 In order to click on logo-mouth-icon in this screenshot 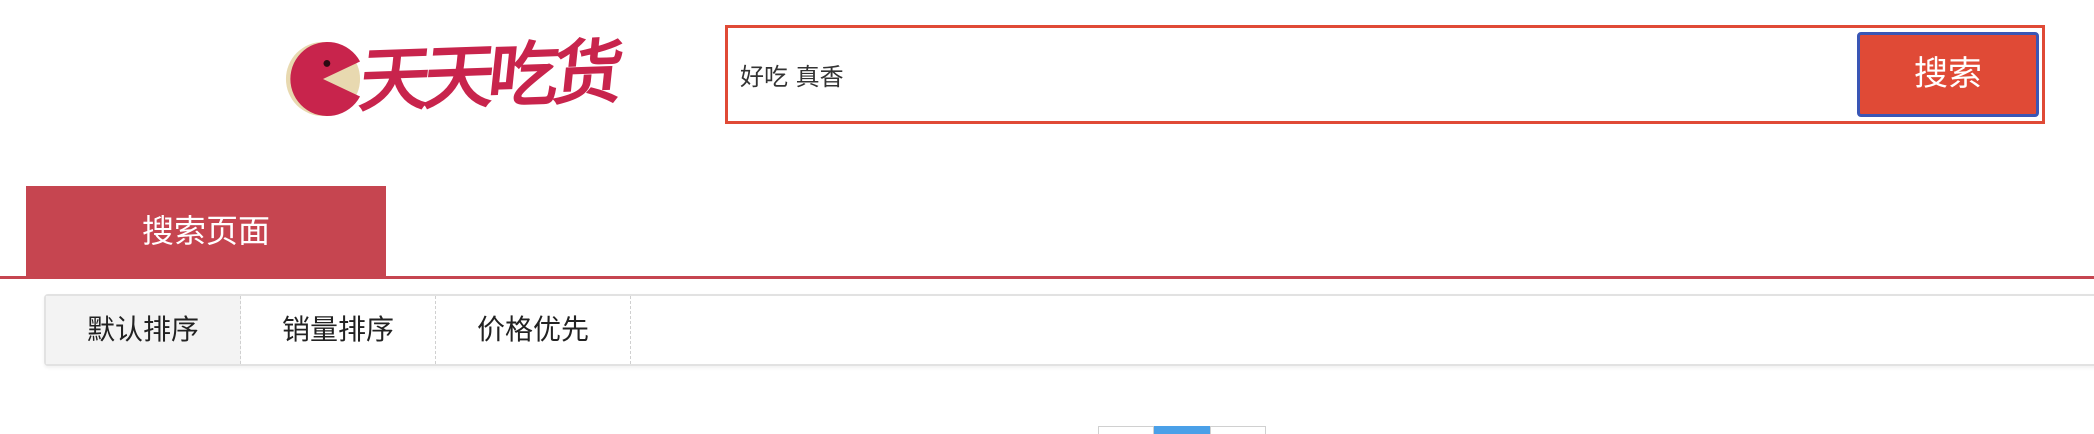, I will do `click(323, 79)`.